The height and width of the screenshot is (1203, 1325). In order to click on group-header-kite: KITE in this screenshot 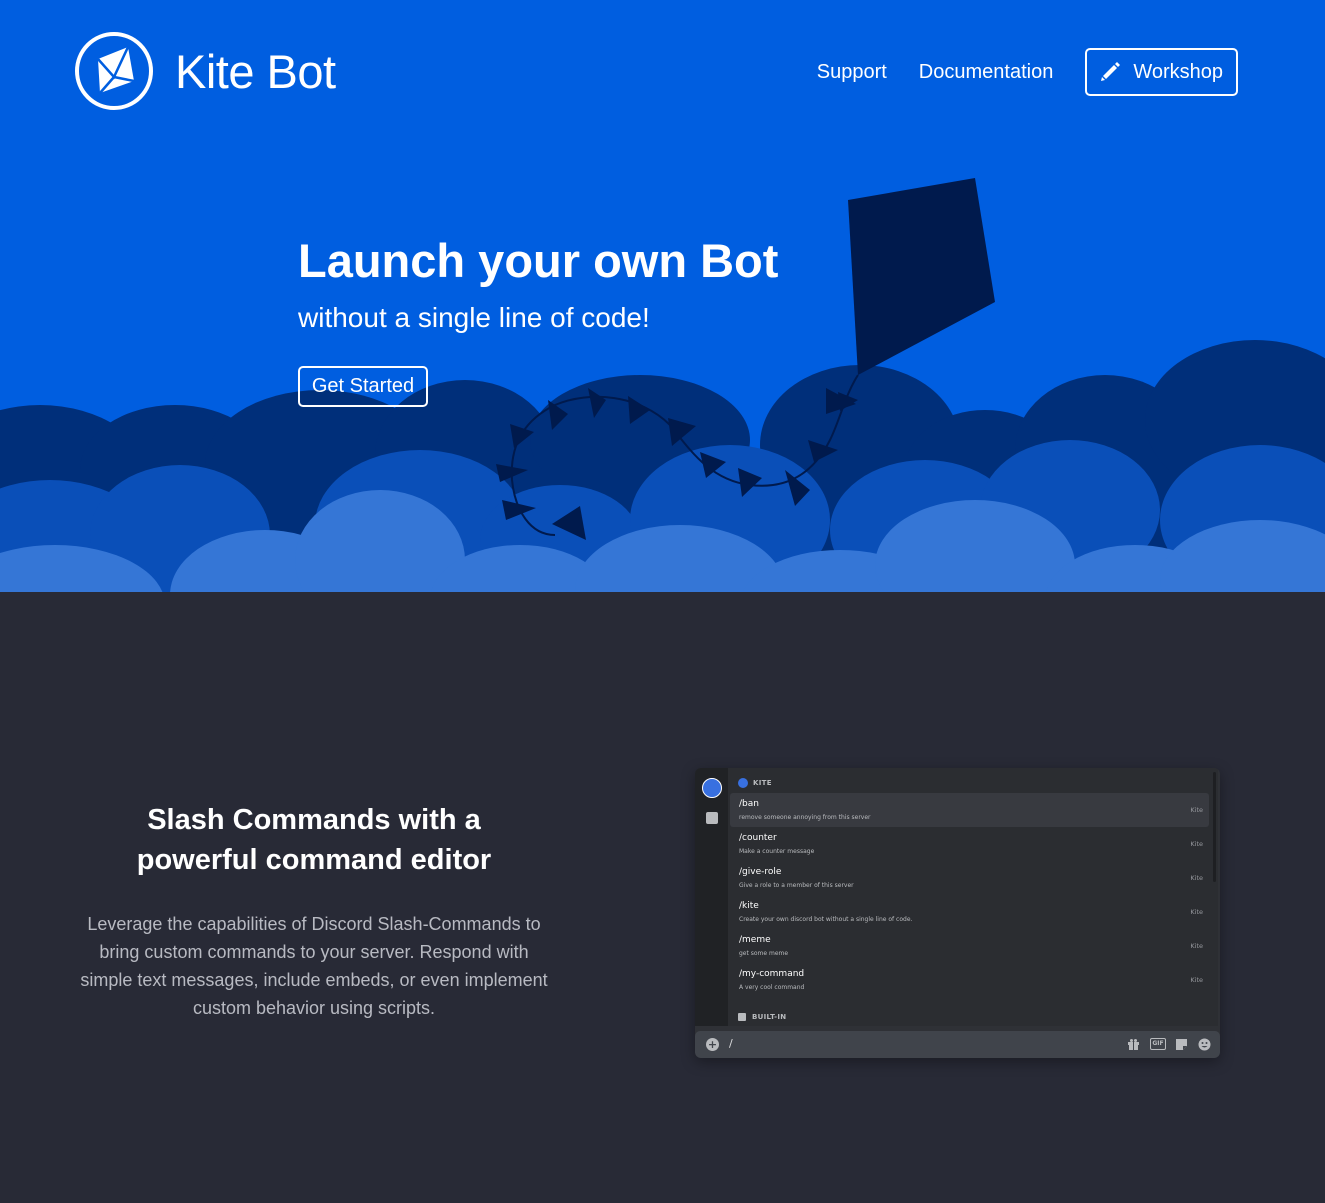, I will do `click(755, 783)`.